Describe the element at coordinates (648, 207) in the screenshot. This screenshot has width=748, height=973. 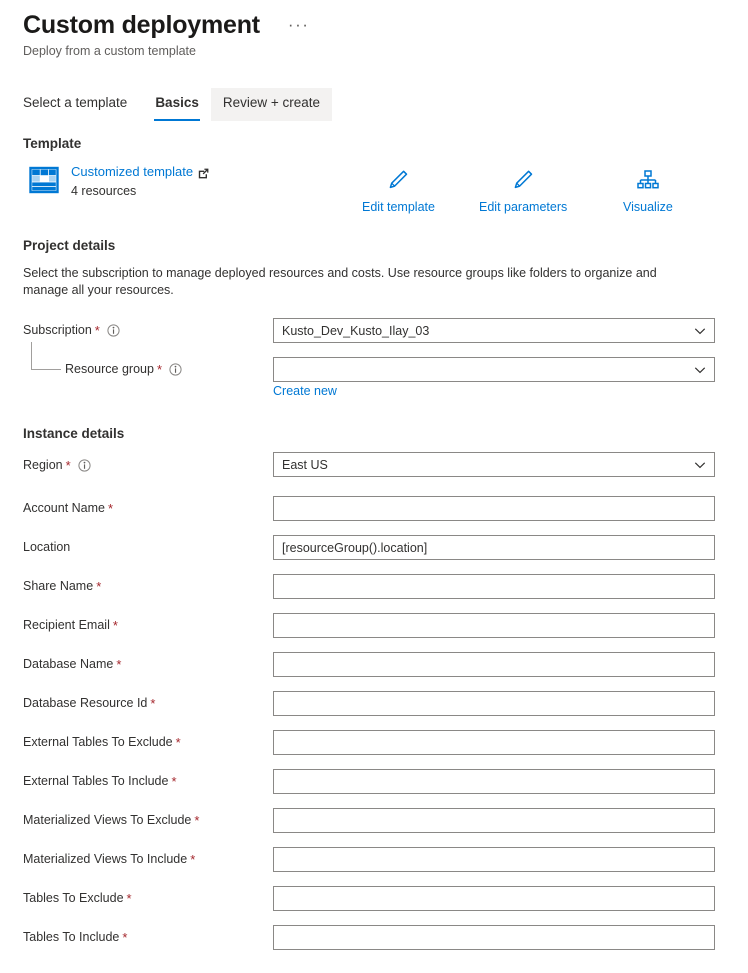
I see `visualize-label: Visualize` at that location.